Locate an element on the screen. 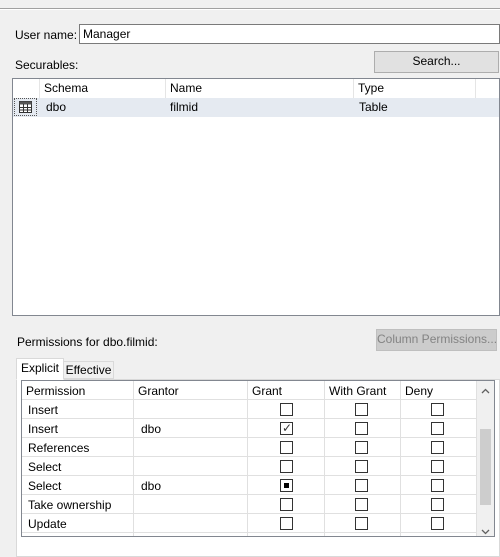  column-header-permission: Permission is located at coordinates (55, 391).